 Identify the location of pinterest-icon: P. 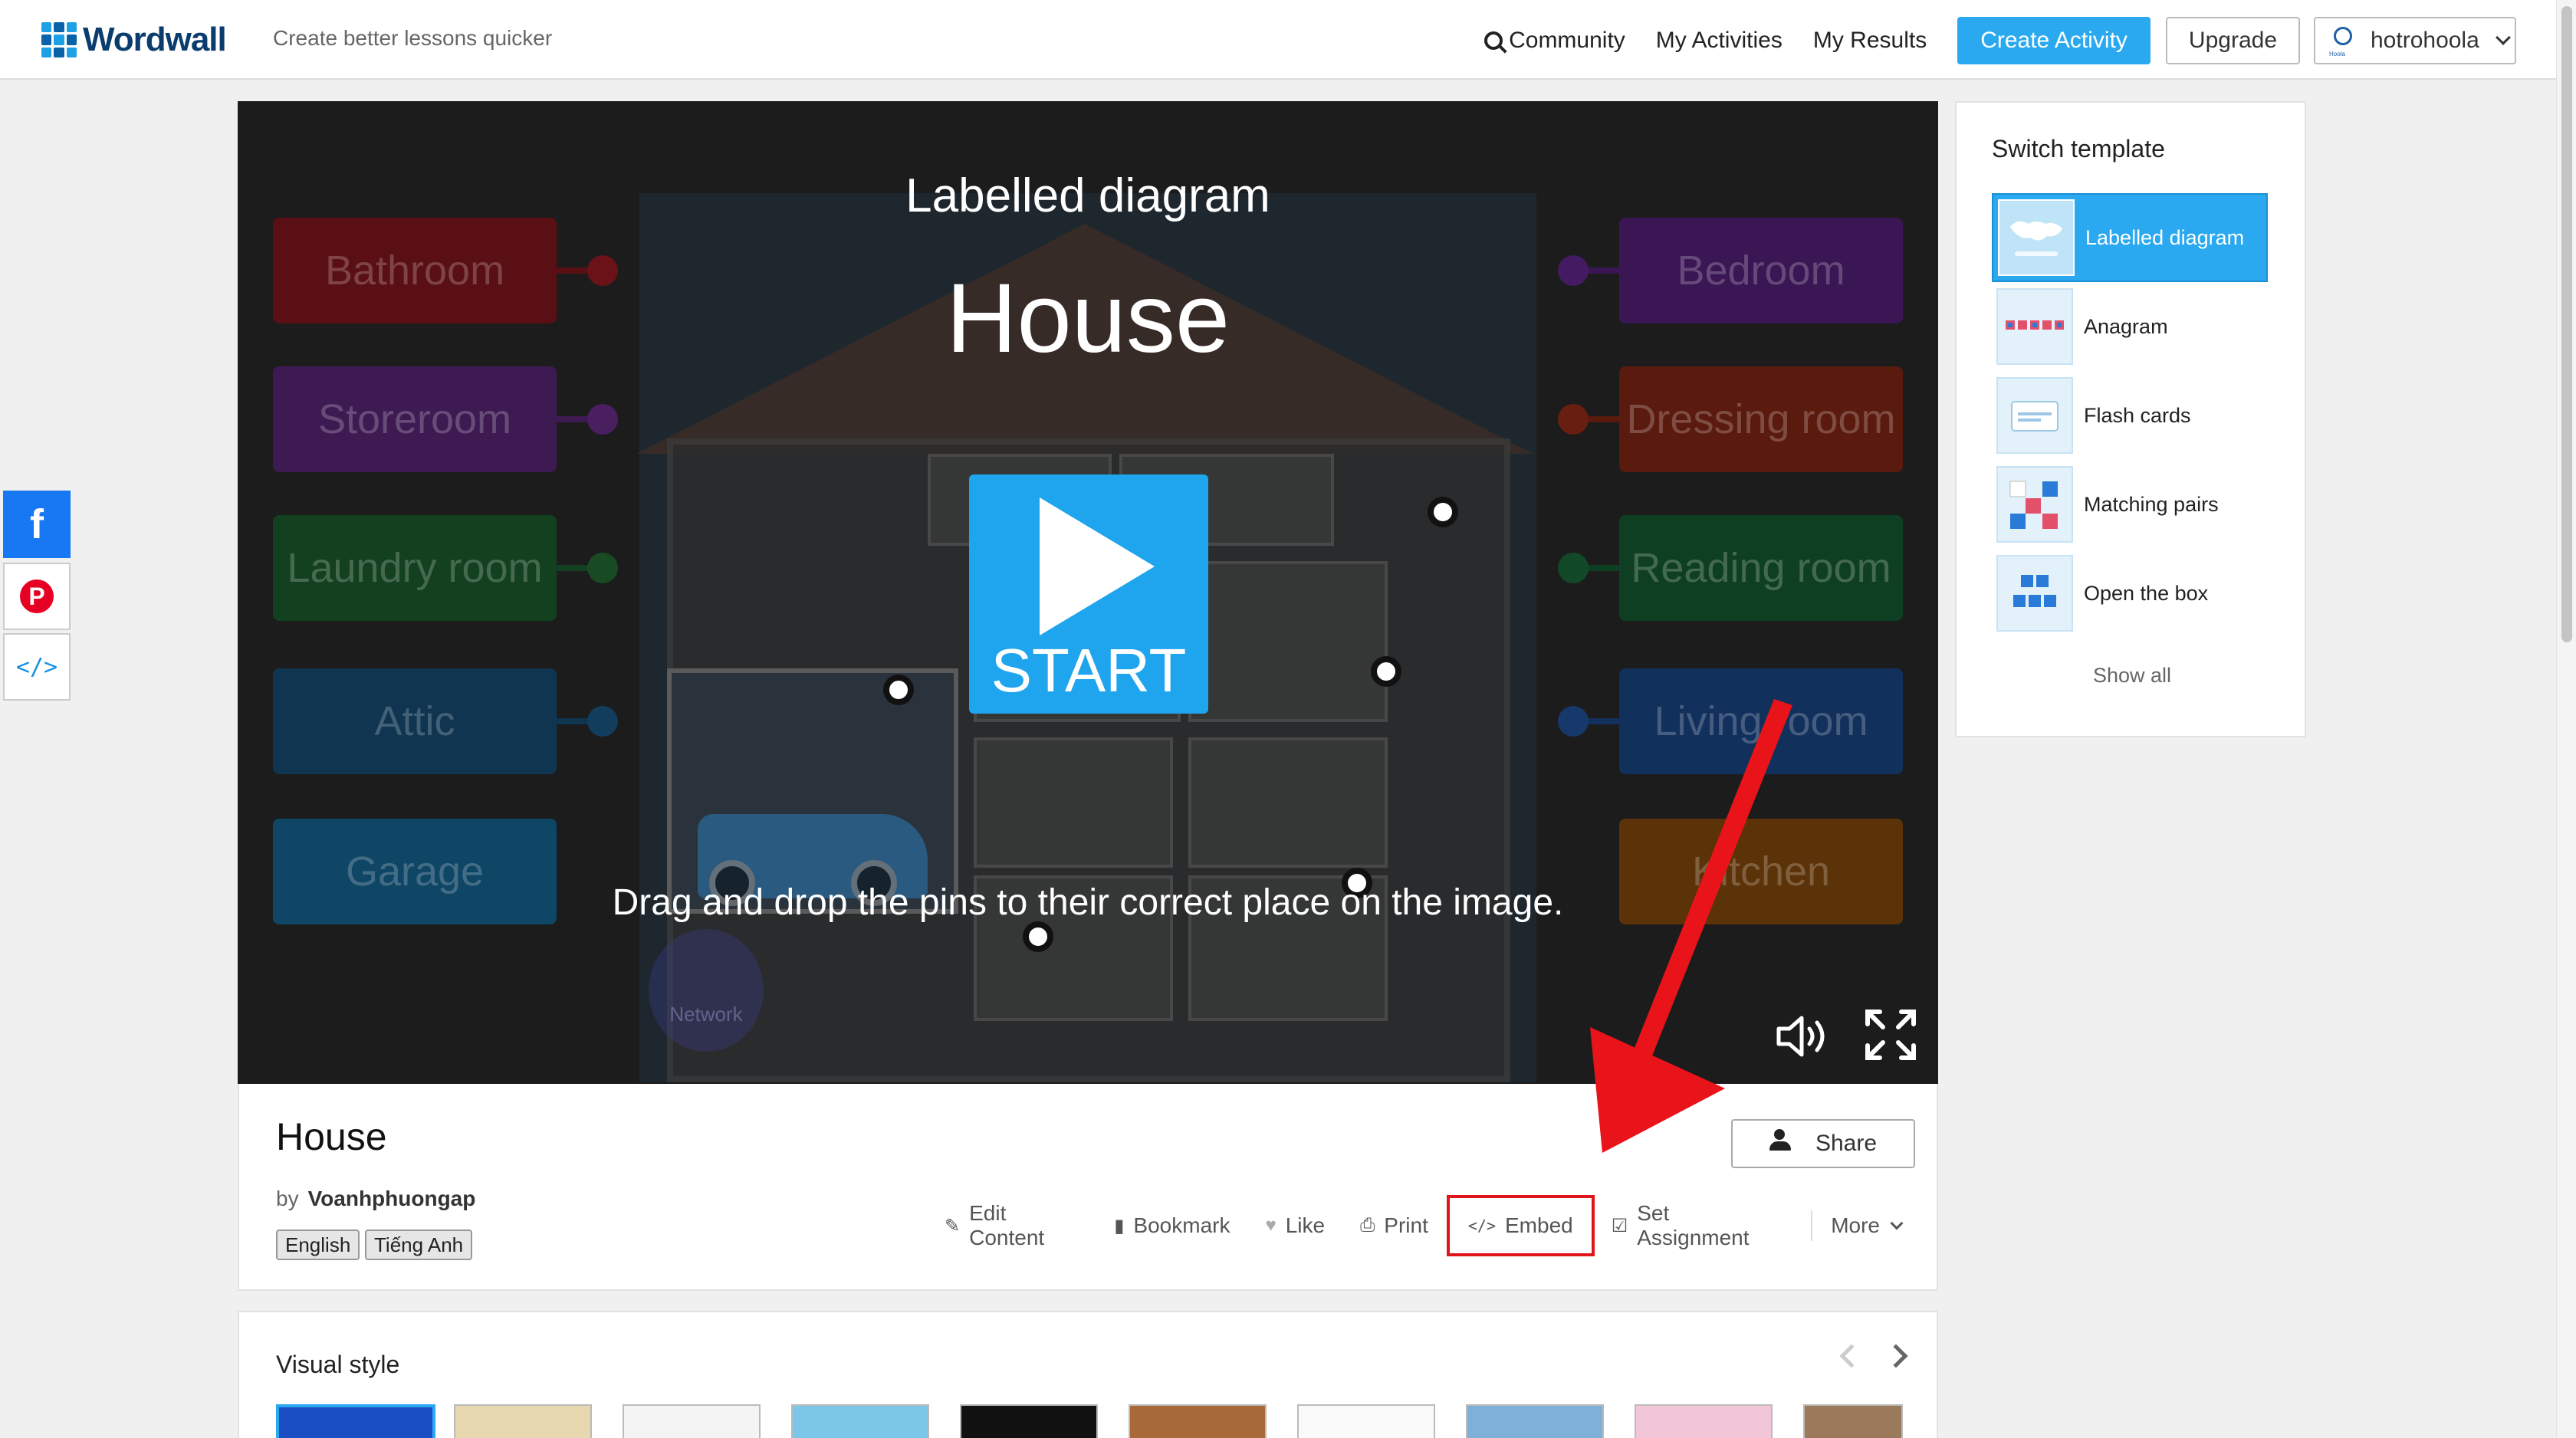
(37, 596).